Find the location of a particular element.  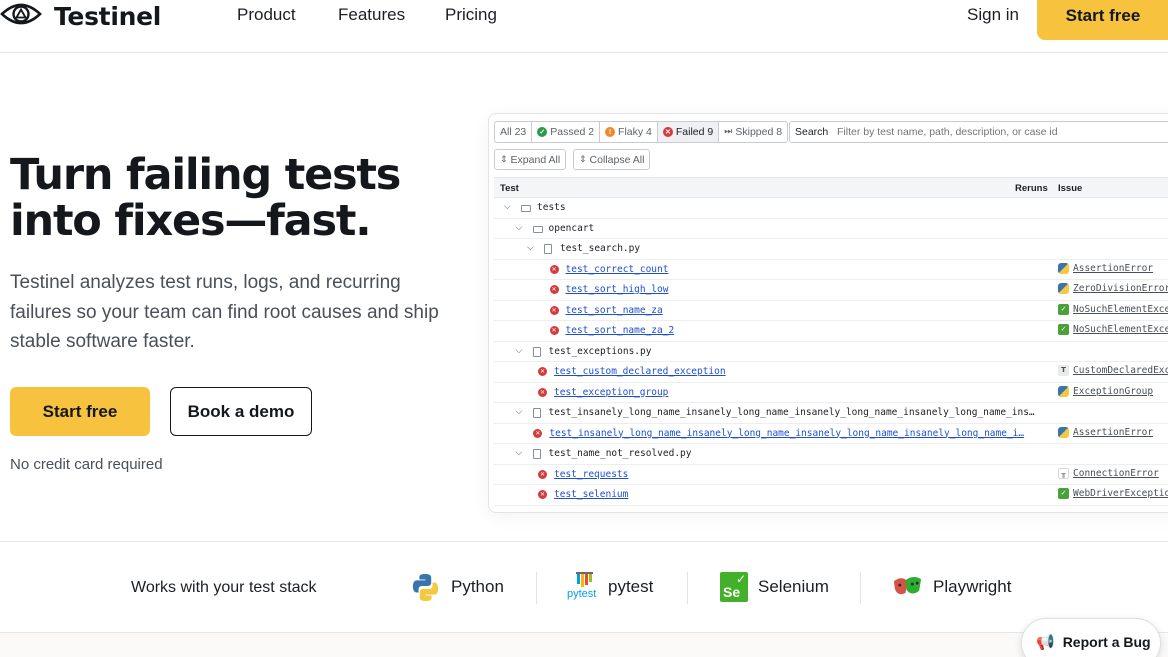

search-input is located at coordinates (999, 132).